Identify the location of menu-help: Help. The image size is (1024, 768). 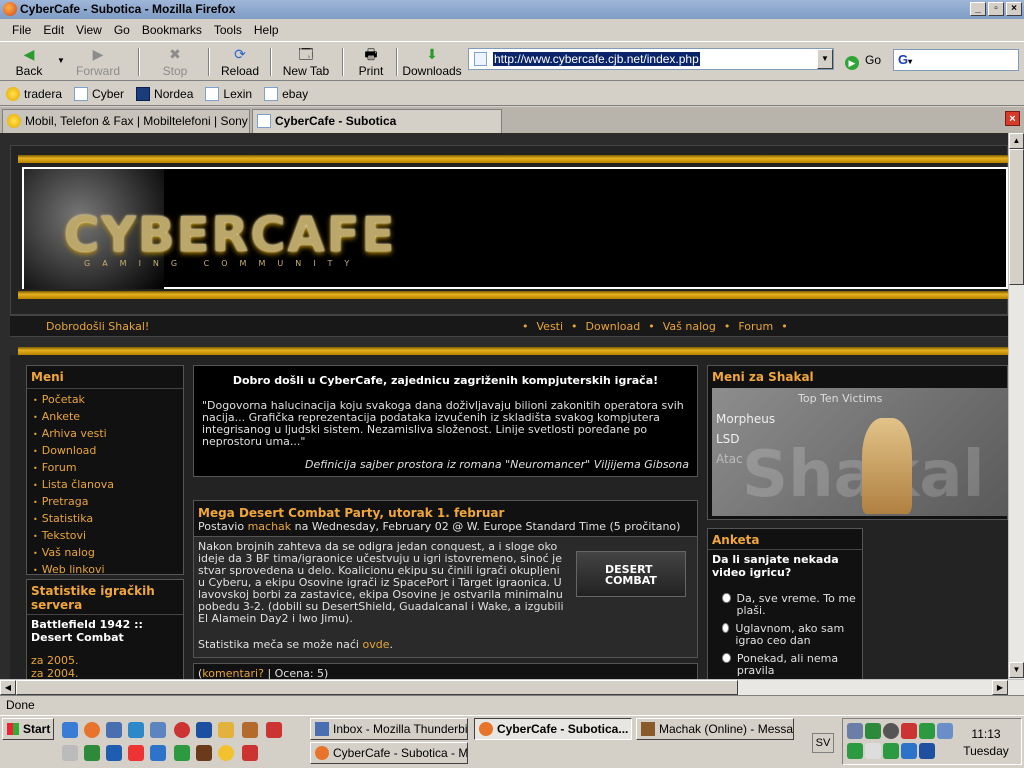
(266, 30).